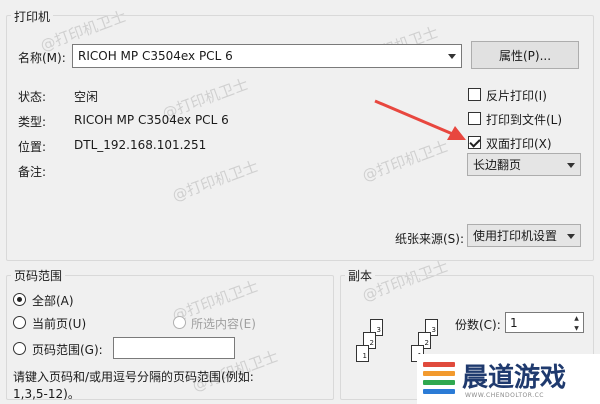 This screenshot has height=404, width=600. I want to click on brand-name: 晨道游戏, so click(514, 378).